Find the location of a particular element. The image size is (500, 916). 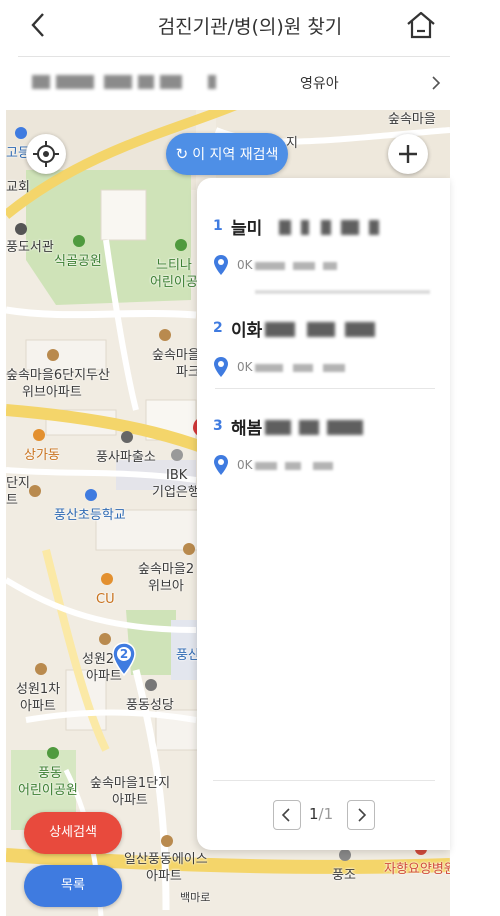

refresh-icon: ↻ is located at coordinates (182, 154).